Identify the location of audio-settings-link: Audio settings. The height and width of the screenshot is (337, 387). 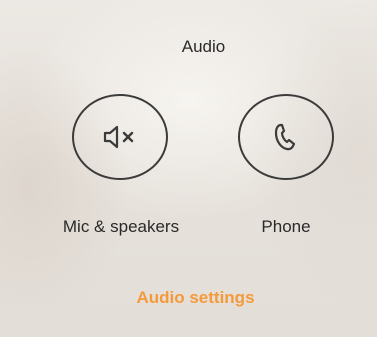
(188, 298).